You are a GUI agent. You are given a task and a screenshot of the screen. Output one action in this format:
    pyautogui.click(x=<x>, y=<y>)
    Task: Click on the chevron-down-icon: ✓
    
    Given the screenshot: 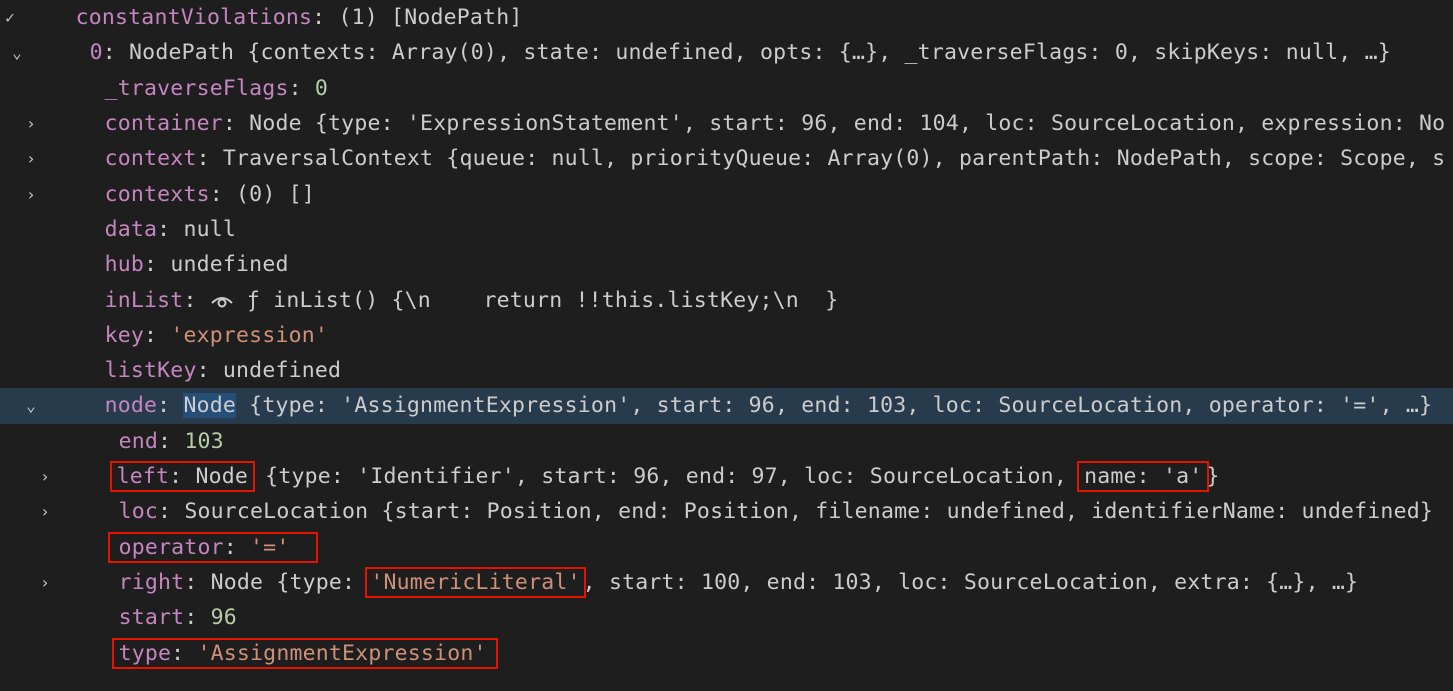 What is the action you would take?
    pyautogui.click(x=10, y=18)
    